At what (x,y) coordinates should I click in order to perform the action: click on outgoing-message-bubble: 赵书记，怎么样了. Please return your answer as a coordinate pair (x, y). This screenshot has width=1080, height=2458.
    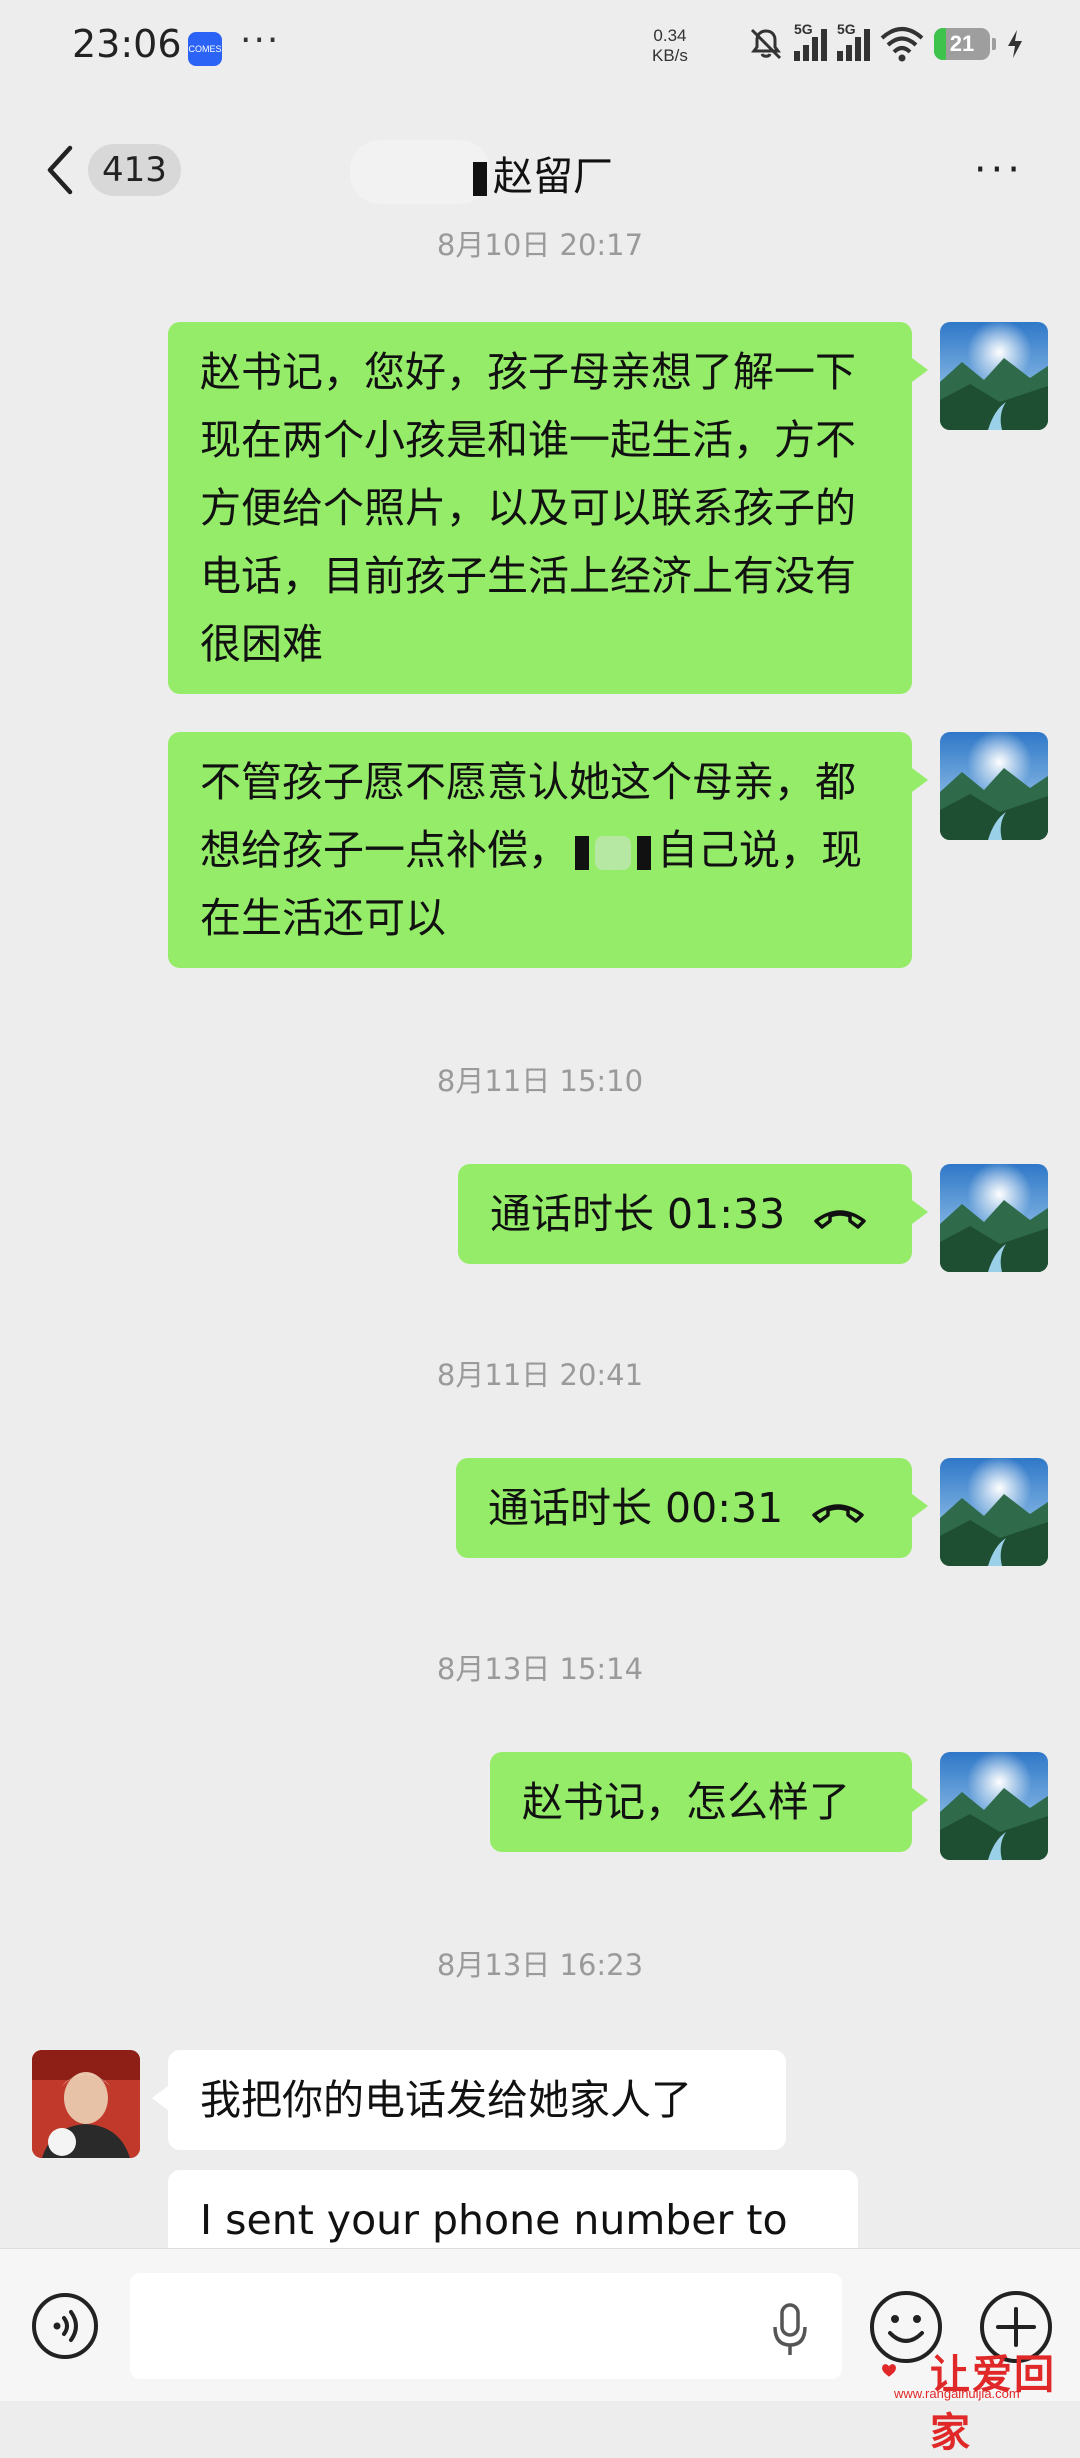
    Looking at the image, I should click on (709, 1802).